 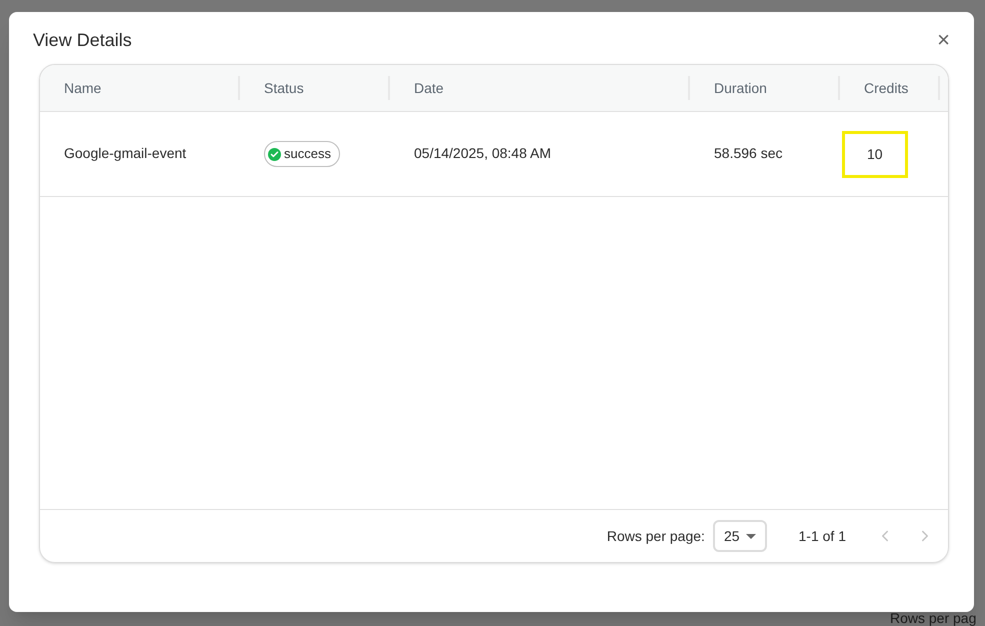 What do you see at coordinates (274, 154) in the screenshot?
I see `check-icon` at bounding box center [274, 154].